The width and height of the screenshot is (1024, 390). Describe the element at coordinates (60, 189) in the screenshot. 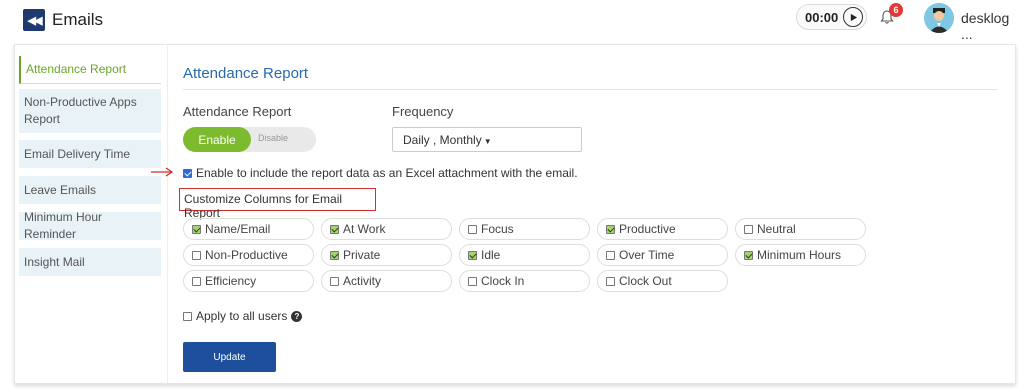

I see `sidebar-item-label: Leave Emails` at that location.